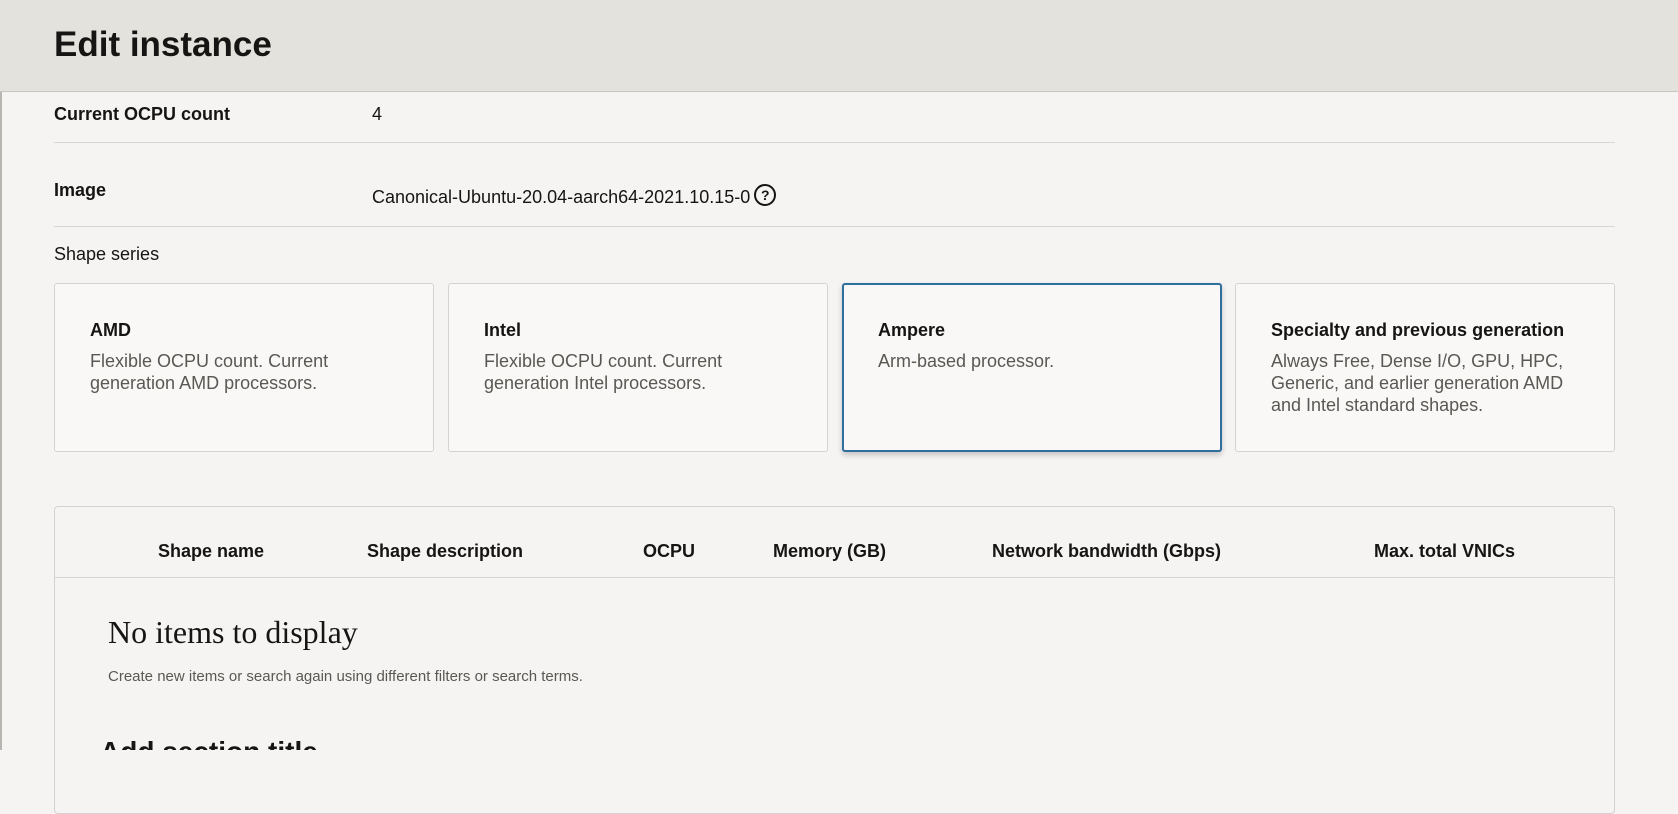 The image size is (1678, 814). I want to click on card-desc-line: generation AMD processors., so click(204, 383).